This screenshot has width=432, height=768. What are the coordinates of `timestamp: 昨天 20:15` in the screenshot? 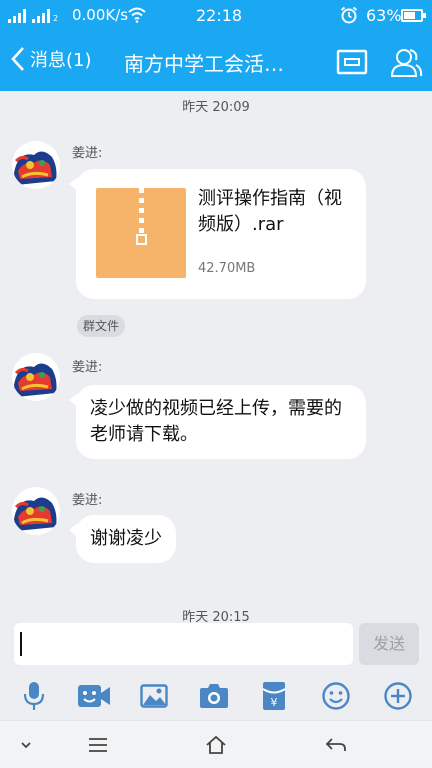 It's located at (216, 616).